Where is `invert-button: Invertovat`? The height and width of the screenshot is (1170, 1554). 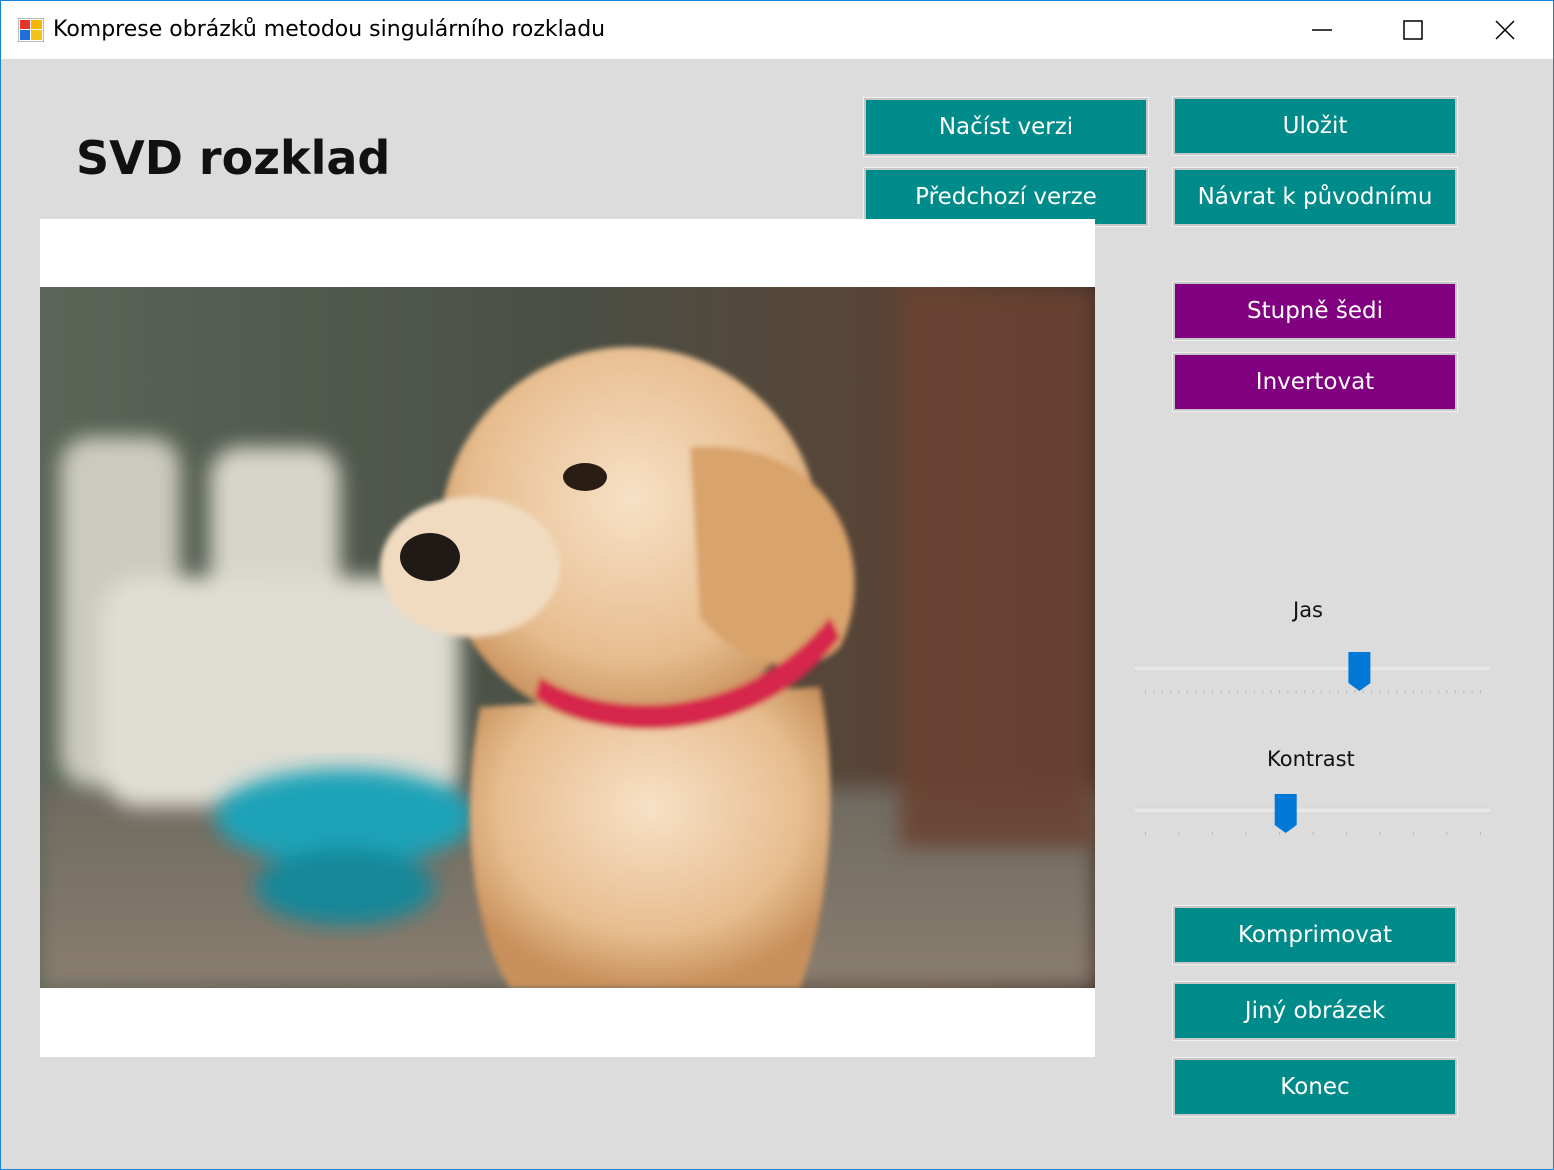 invert-button: Invertovat is located at coordinates (1315, 382).